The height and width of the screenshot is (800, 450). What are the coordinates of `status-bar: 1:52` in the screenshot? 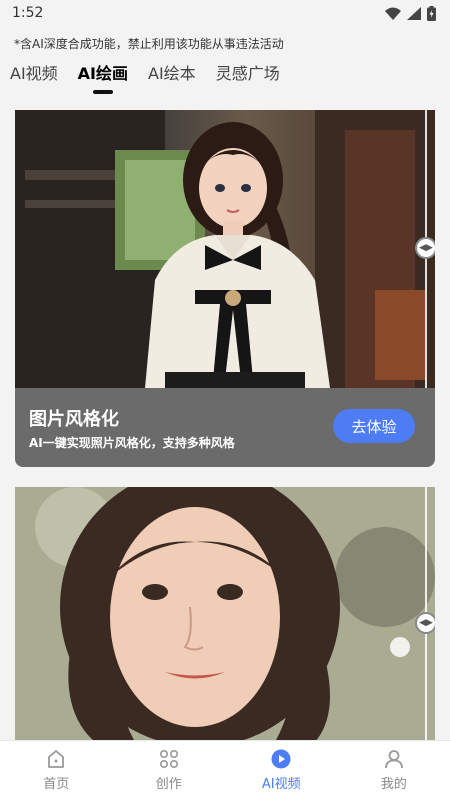 It's located at (225, 13).